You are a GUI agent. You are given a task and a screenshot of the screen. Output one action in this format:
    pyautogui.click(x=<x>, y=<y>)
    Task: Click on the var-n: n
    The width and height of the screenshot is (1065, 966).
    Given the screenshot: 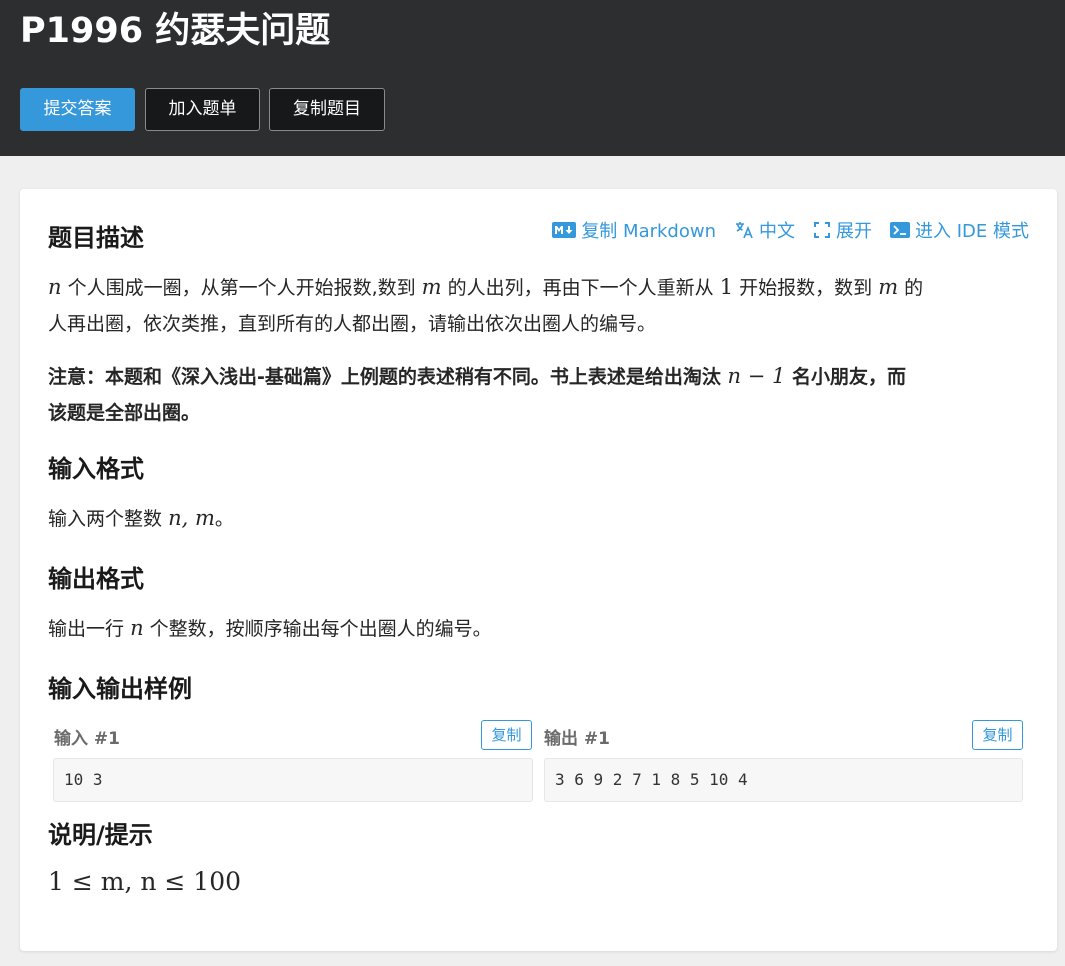 What is the action you would take?
    pyautogui.click(x=55, y=287)
    